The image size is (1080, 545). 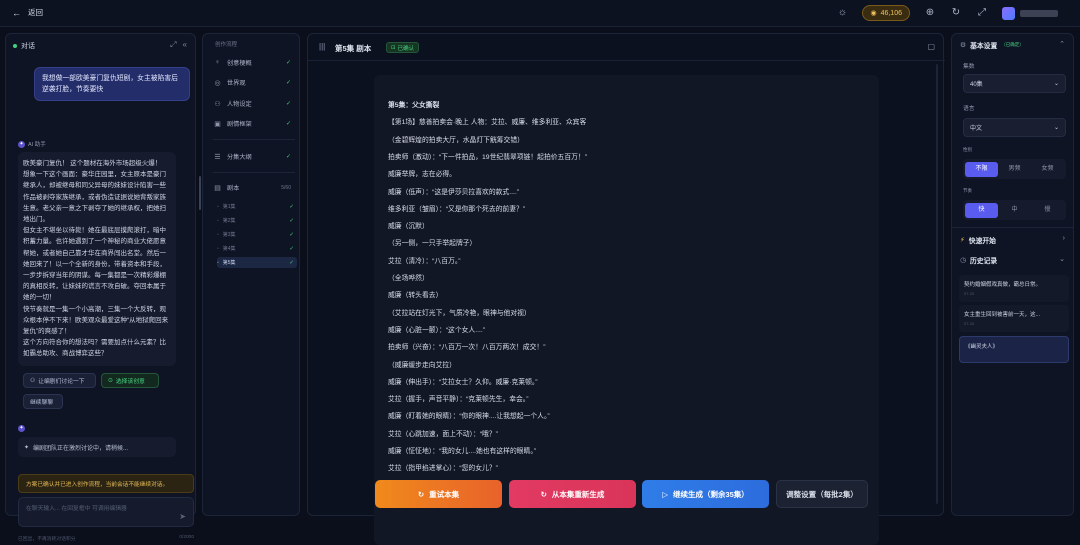 I want to click on select-idea-button: ⊙ 选择该创意, so click(x=130, y=380).